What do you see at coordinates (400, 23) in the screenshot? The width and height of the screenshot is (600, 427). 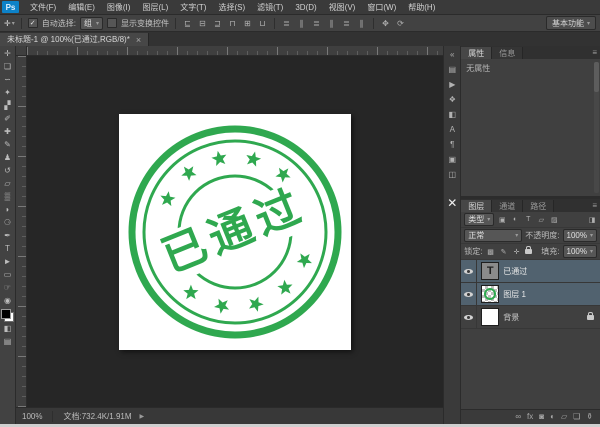 I see `3d-rotate-icon: ⟳` at bounding box center [400, 23].